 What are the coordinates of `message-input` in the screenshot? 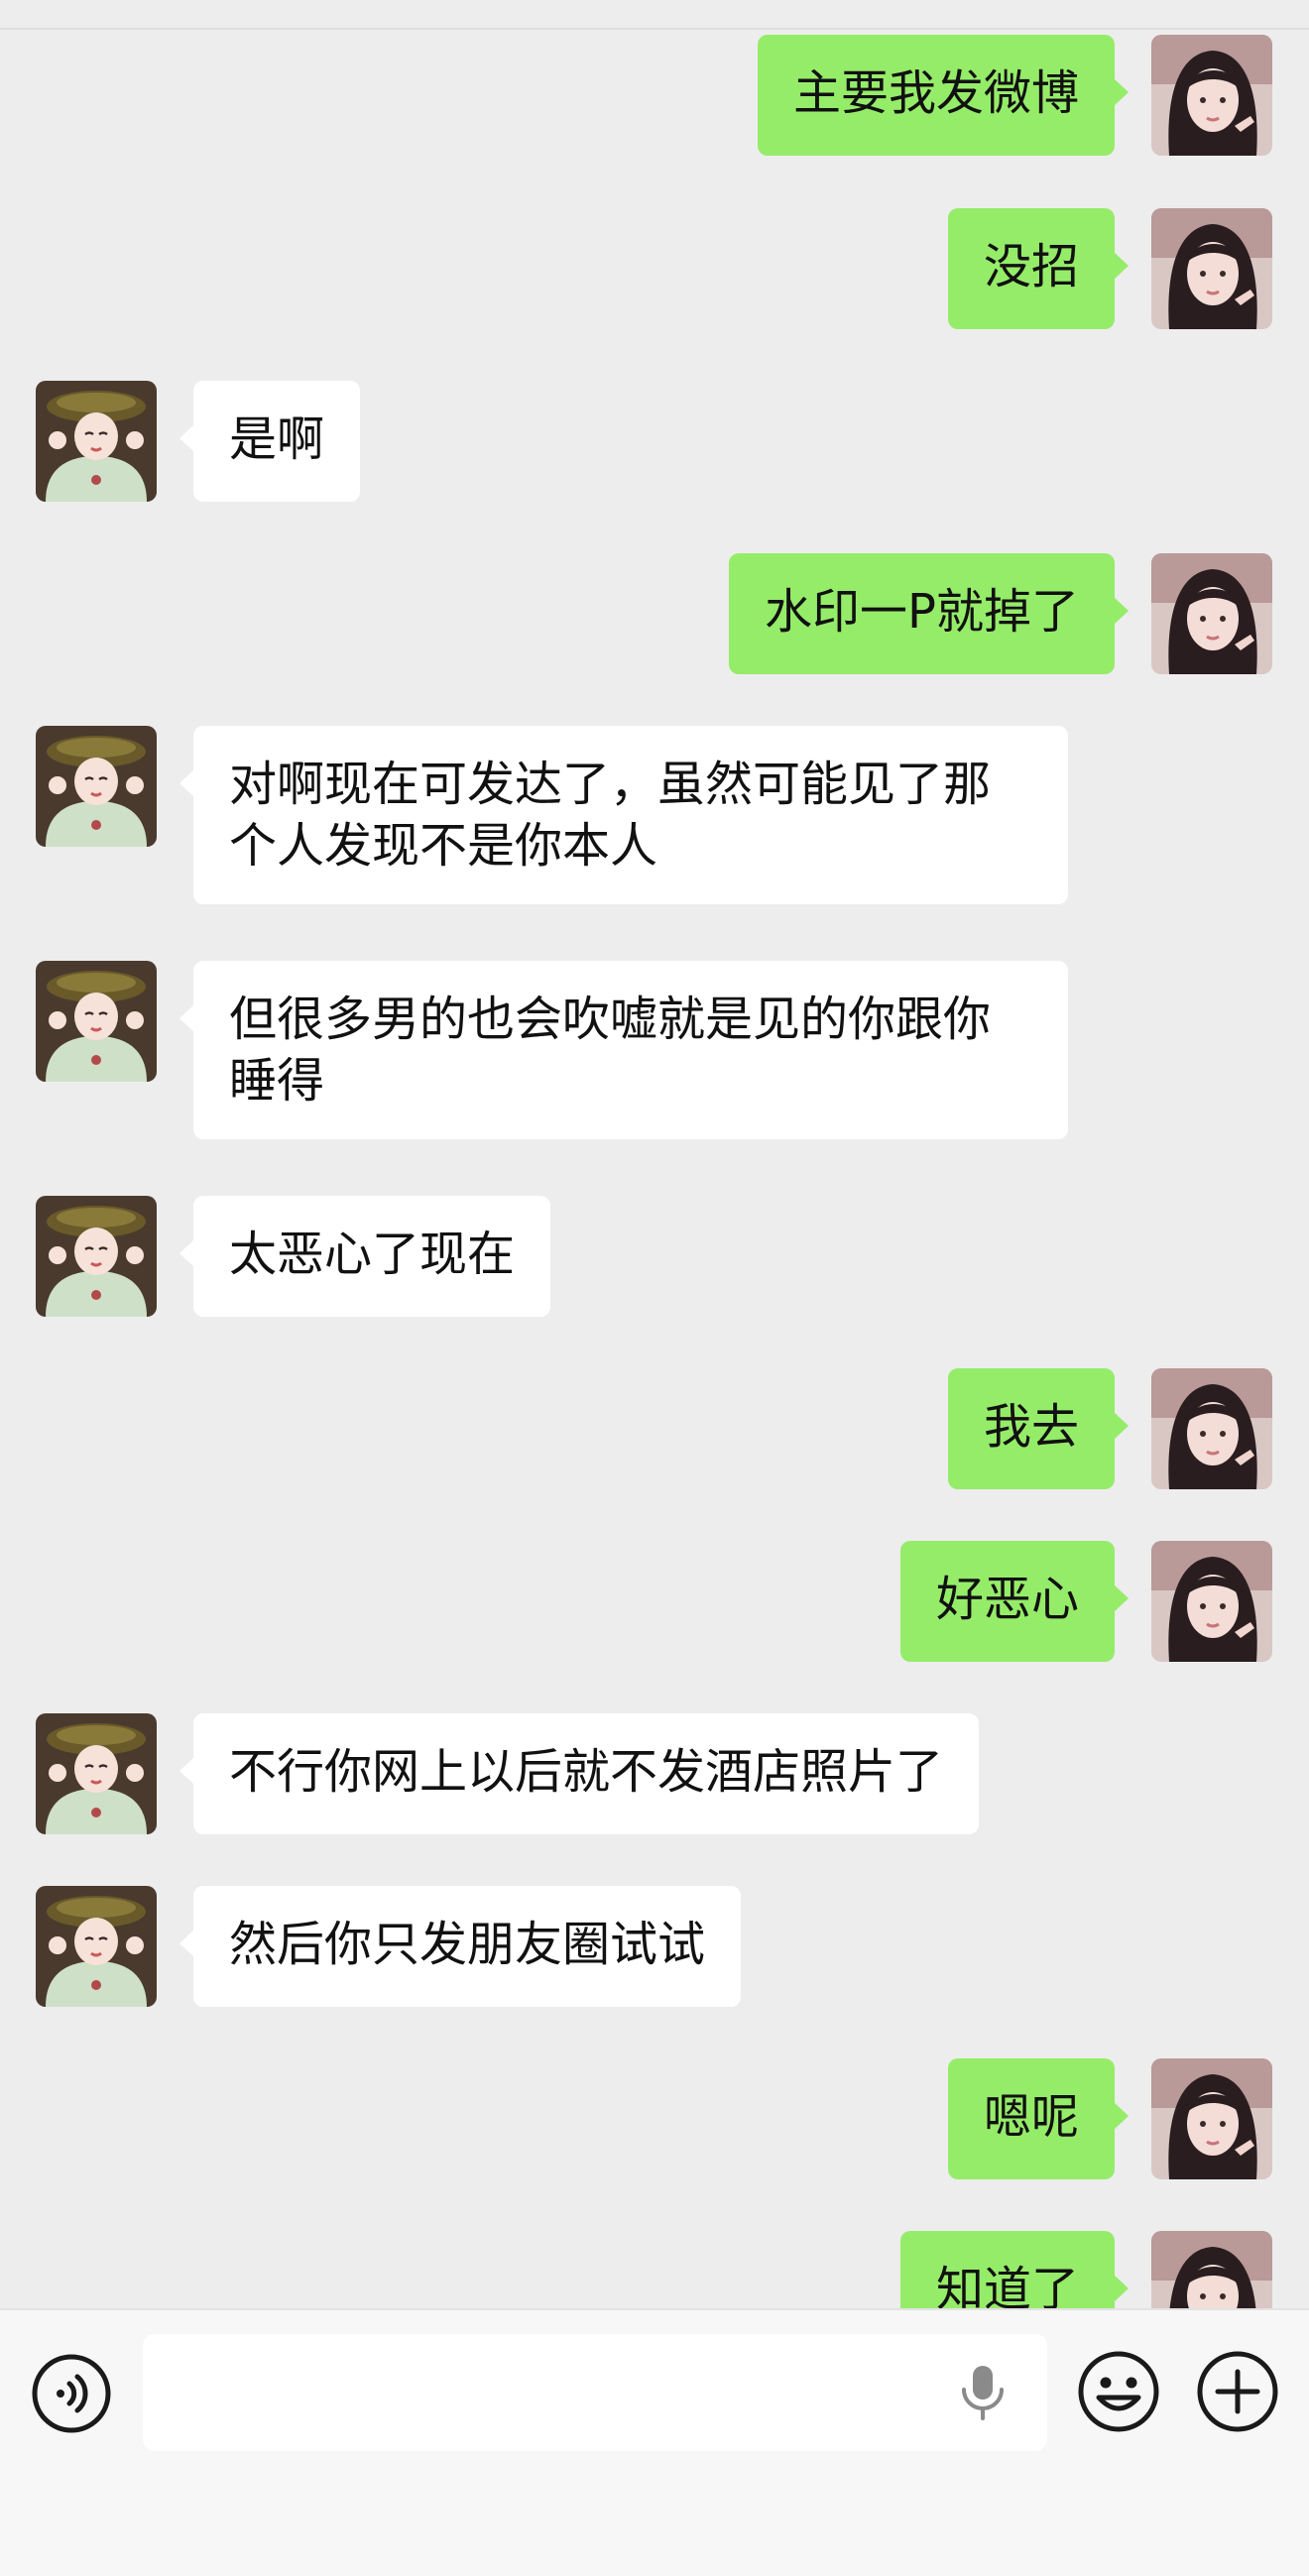 It's located at (595, 2392).